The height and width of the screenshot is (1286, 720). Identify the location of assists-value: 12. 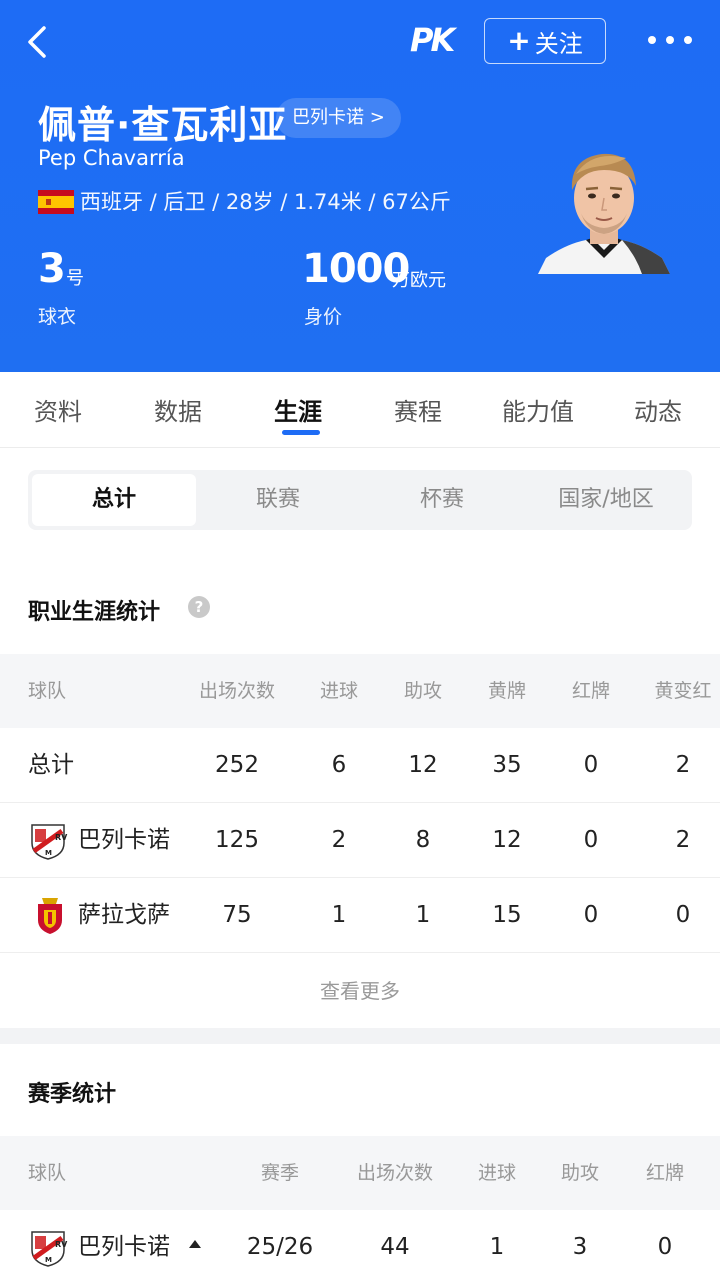
(423, 765).